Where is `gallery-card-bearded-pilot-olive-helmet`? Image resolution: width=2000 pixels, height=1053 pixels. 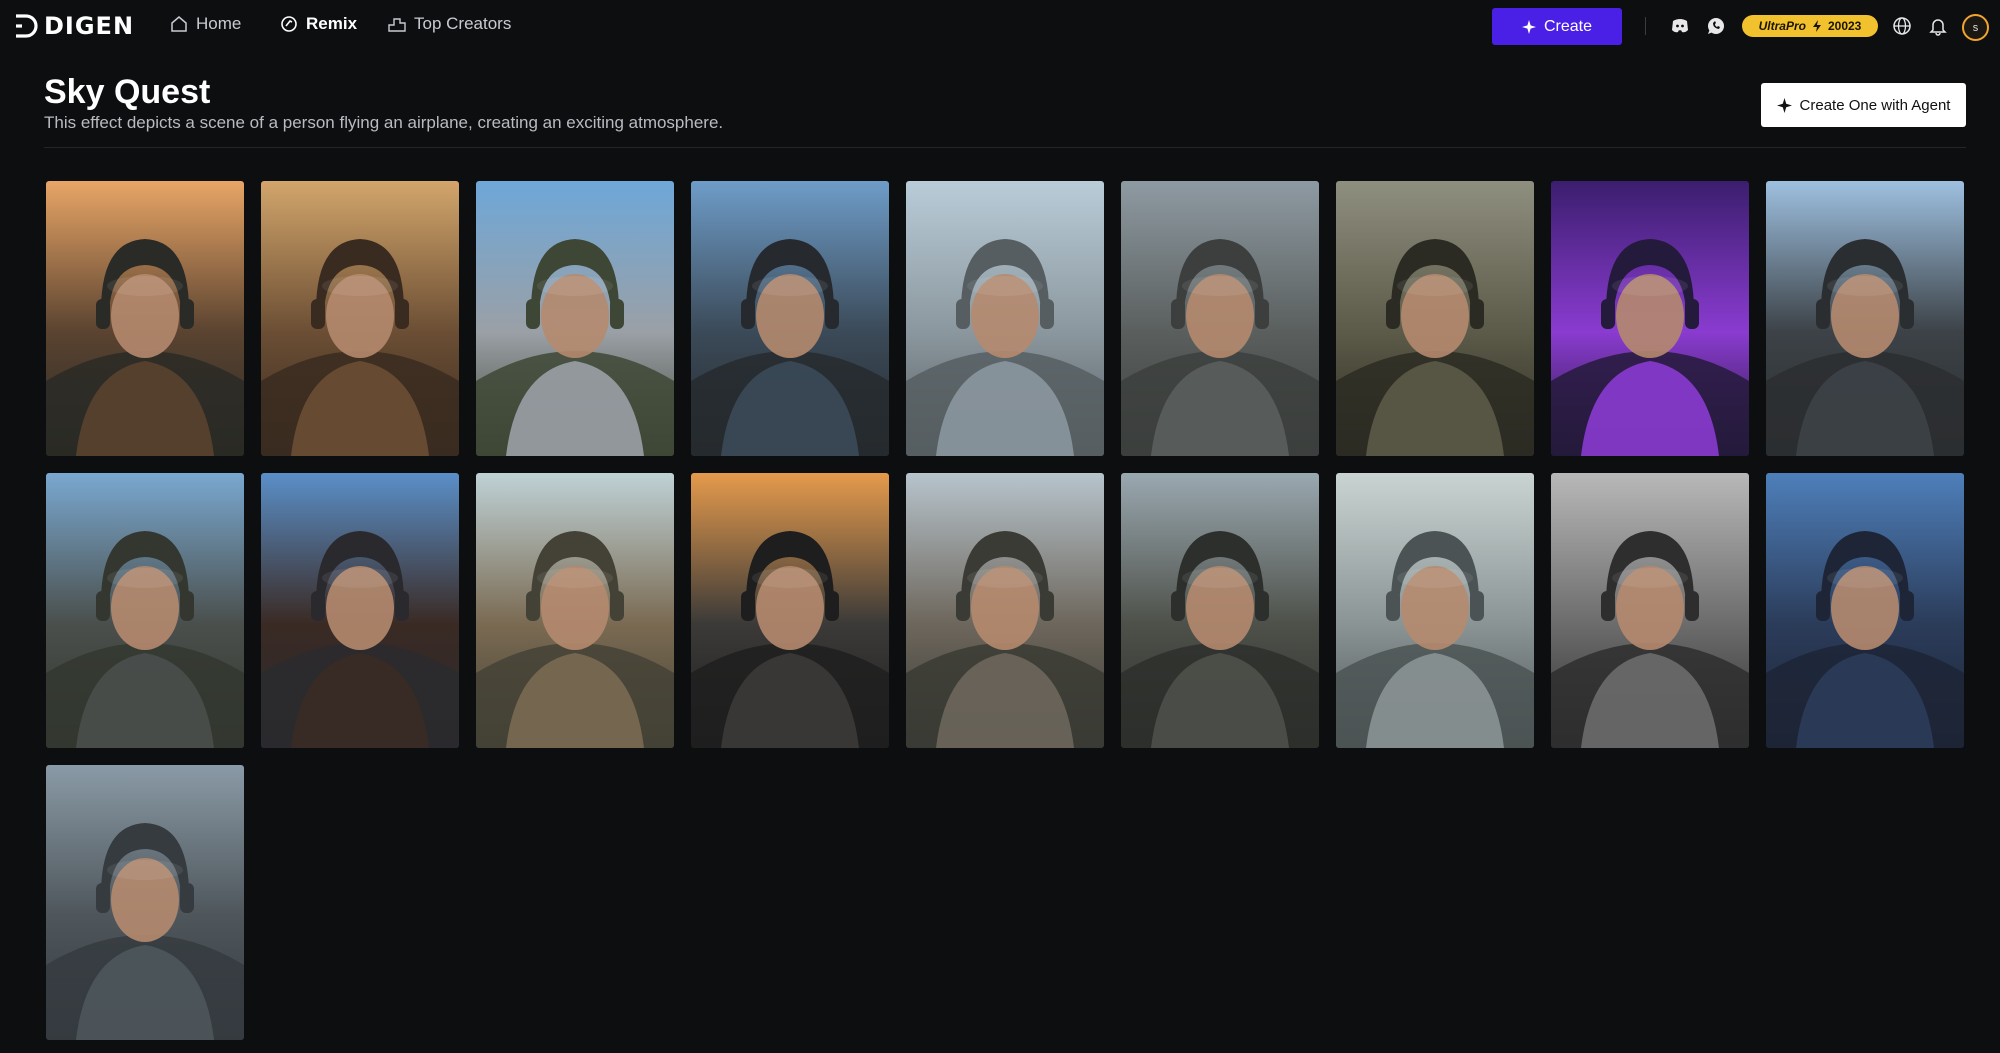 gallery-card-bearded-pilot-olive-helmet is located at coordinates (1435, 318).